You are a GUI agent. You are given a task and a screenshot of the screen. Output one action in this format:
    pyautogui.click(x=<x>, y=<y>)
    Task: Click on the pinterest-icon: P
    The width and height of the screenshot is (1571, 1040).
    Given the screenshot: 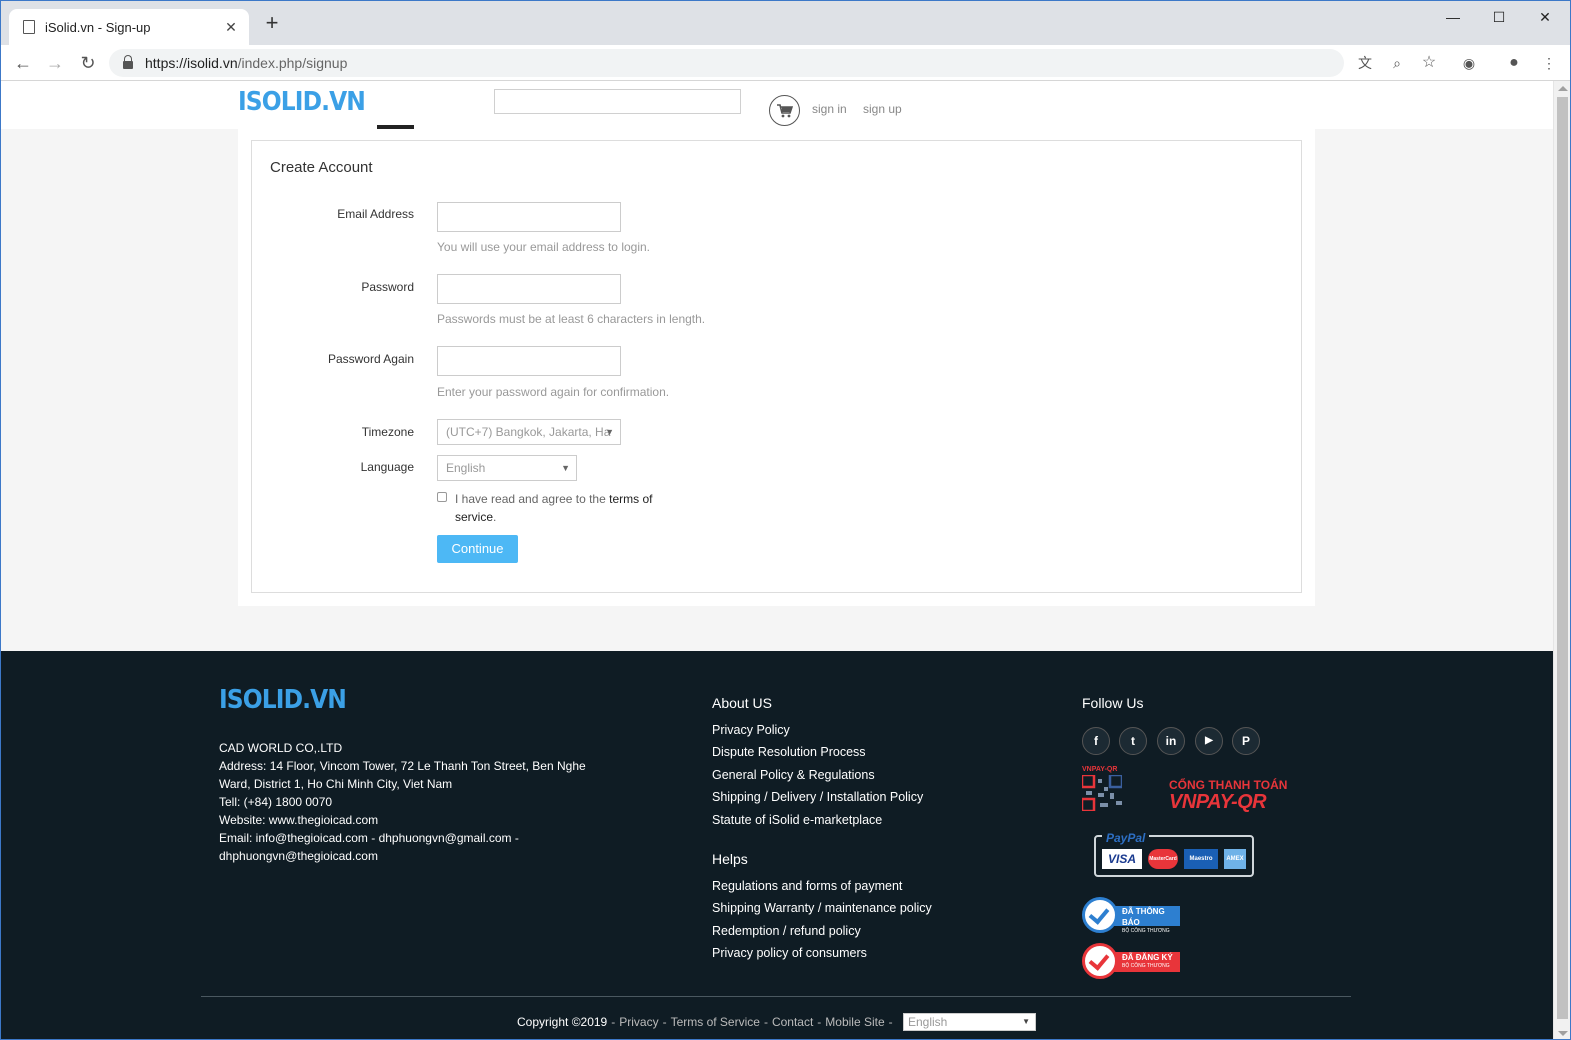 What is the action you would take?
    pyautogui.click(x=1246, y=741)
    